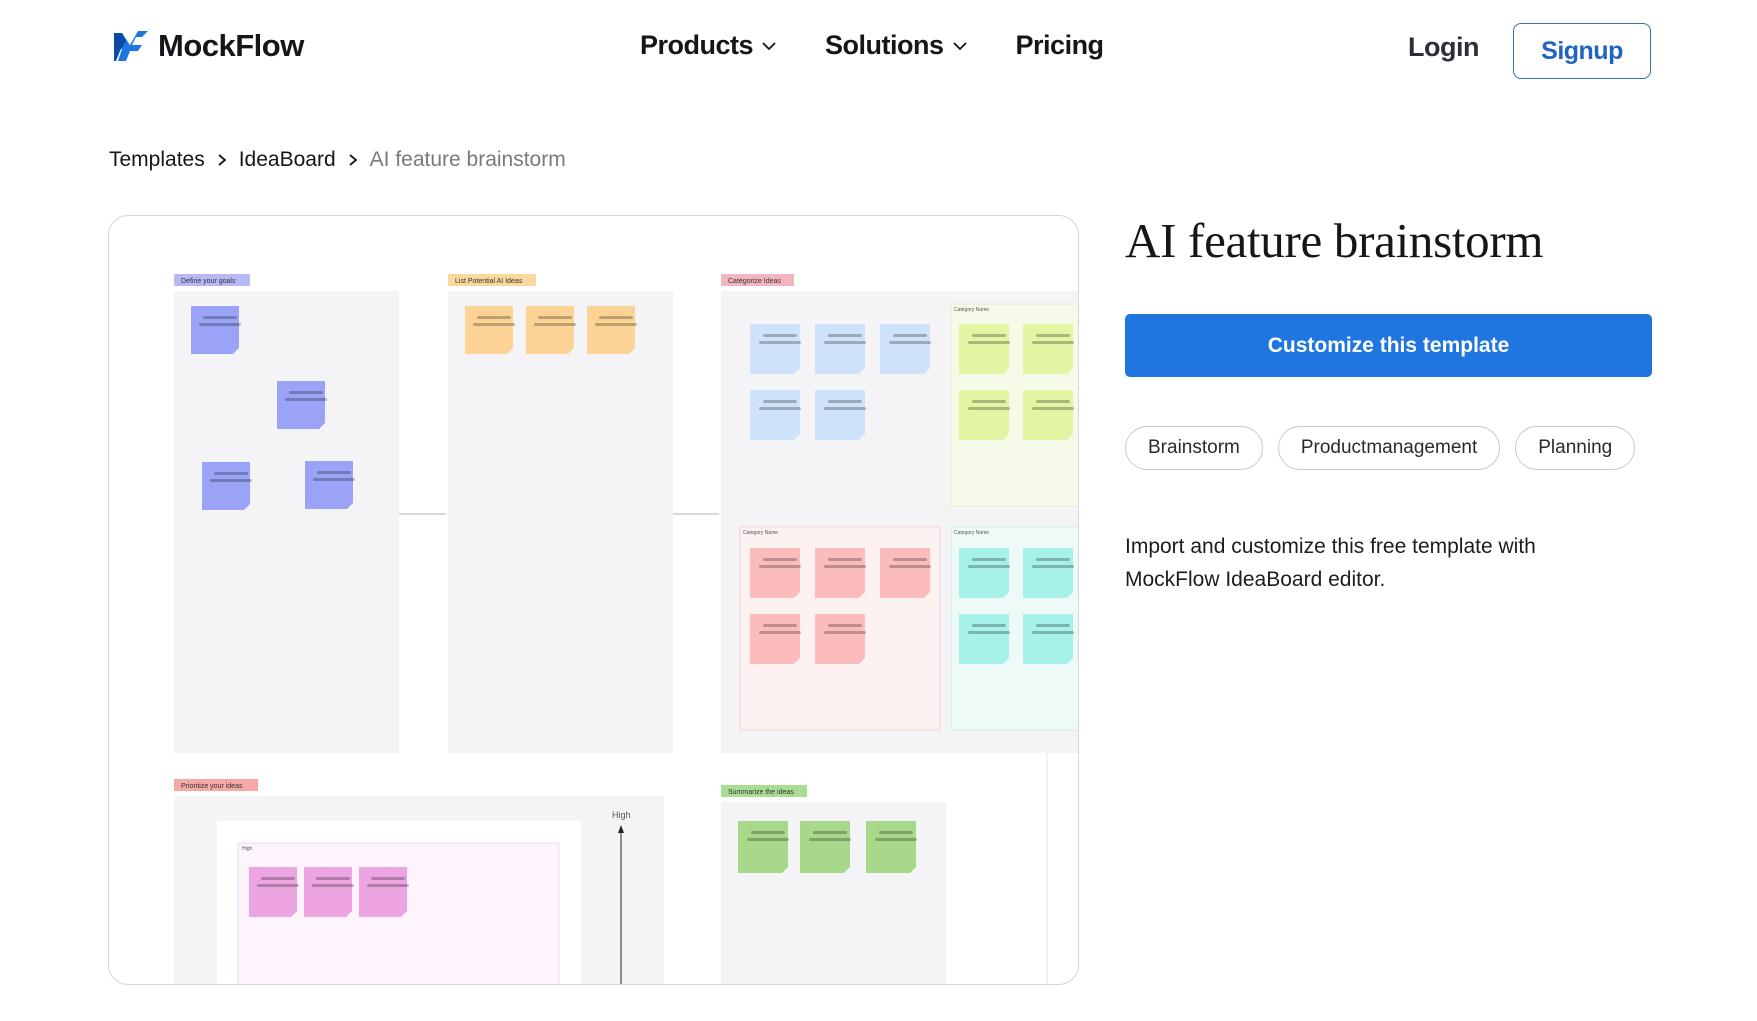 Image resolution: width=1757 pixels, height=1021 pixels. Describe the element at coordinates (231, 45) in the screenshot. I see `brand-name: MockFlow` at that location.